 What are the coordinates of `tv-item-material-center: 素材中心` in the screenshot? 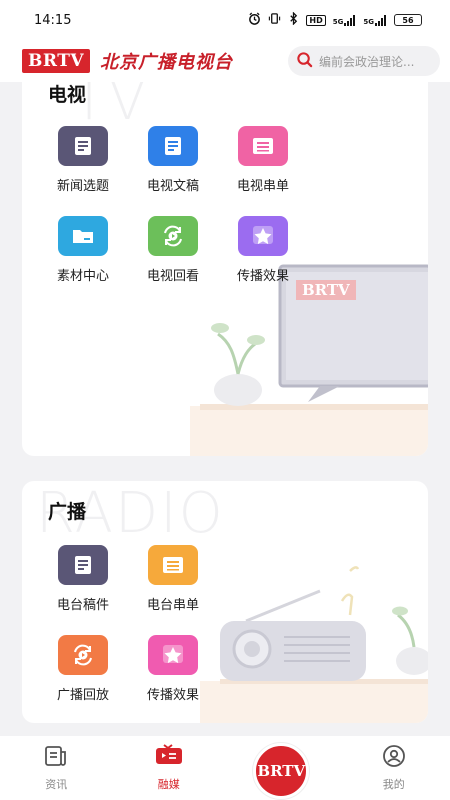 It's located at (83, 250).